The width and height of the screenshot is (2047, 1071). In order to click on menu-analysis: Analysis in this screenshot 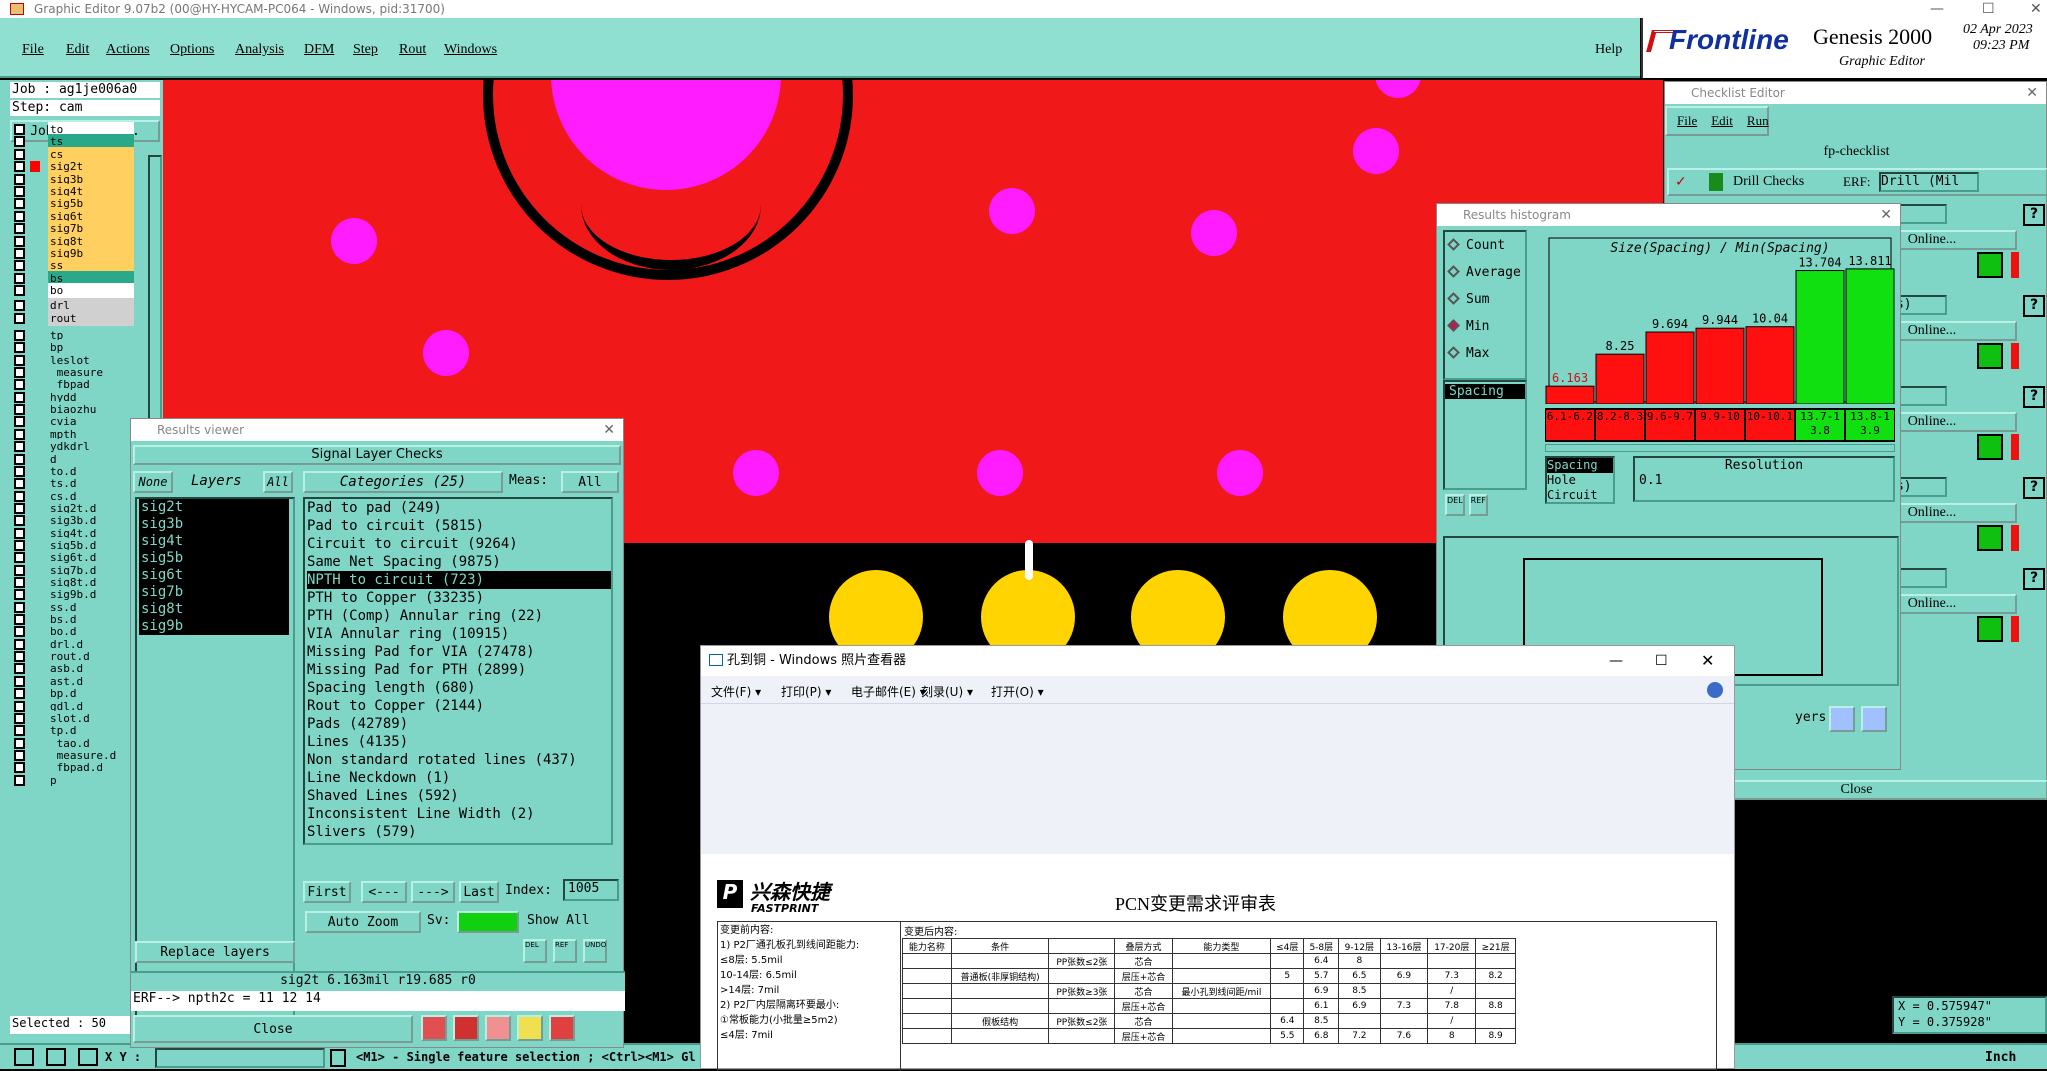, I will do `click(259, 50)`.